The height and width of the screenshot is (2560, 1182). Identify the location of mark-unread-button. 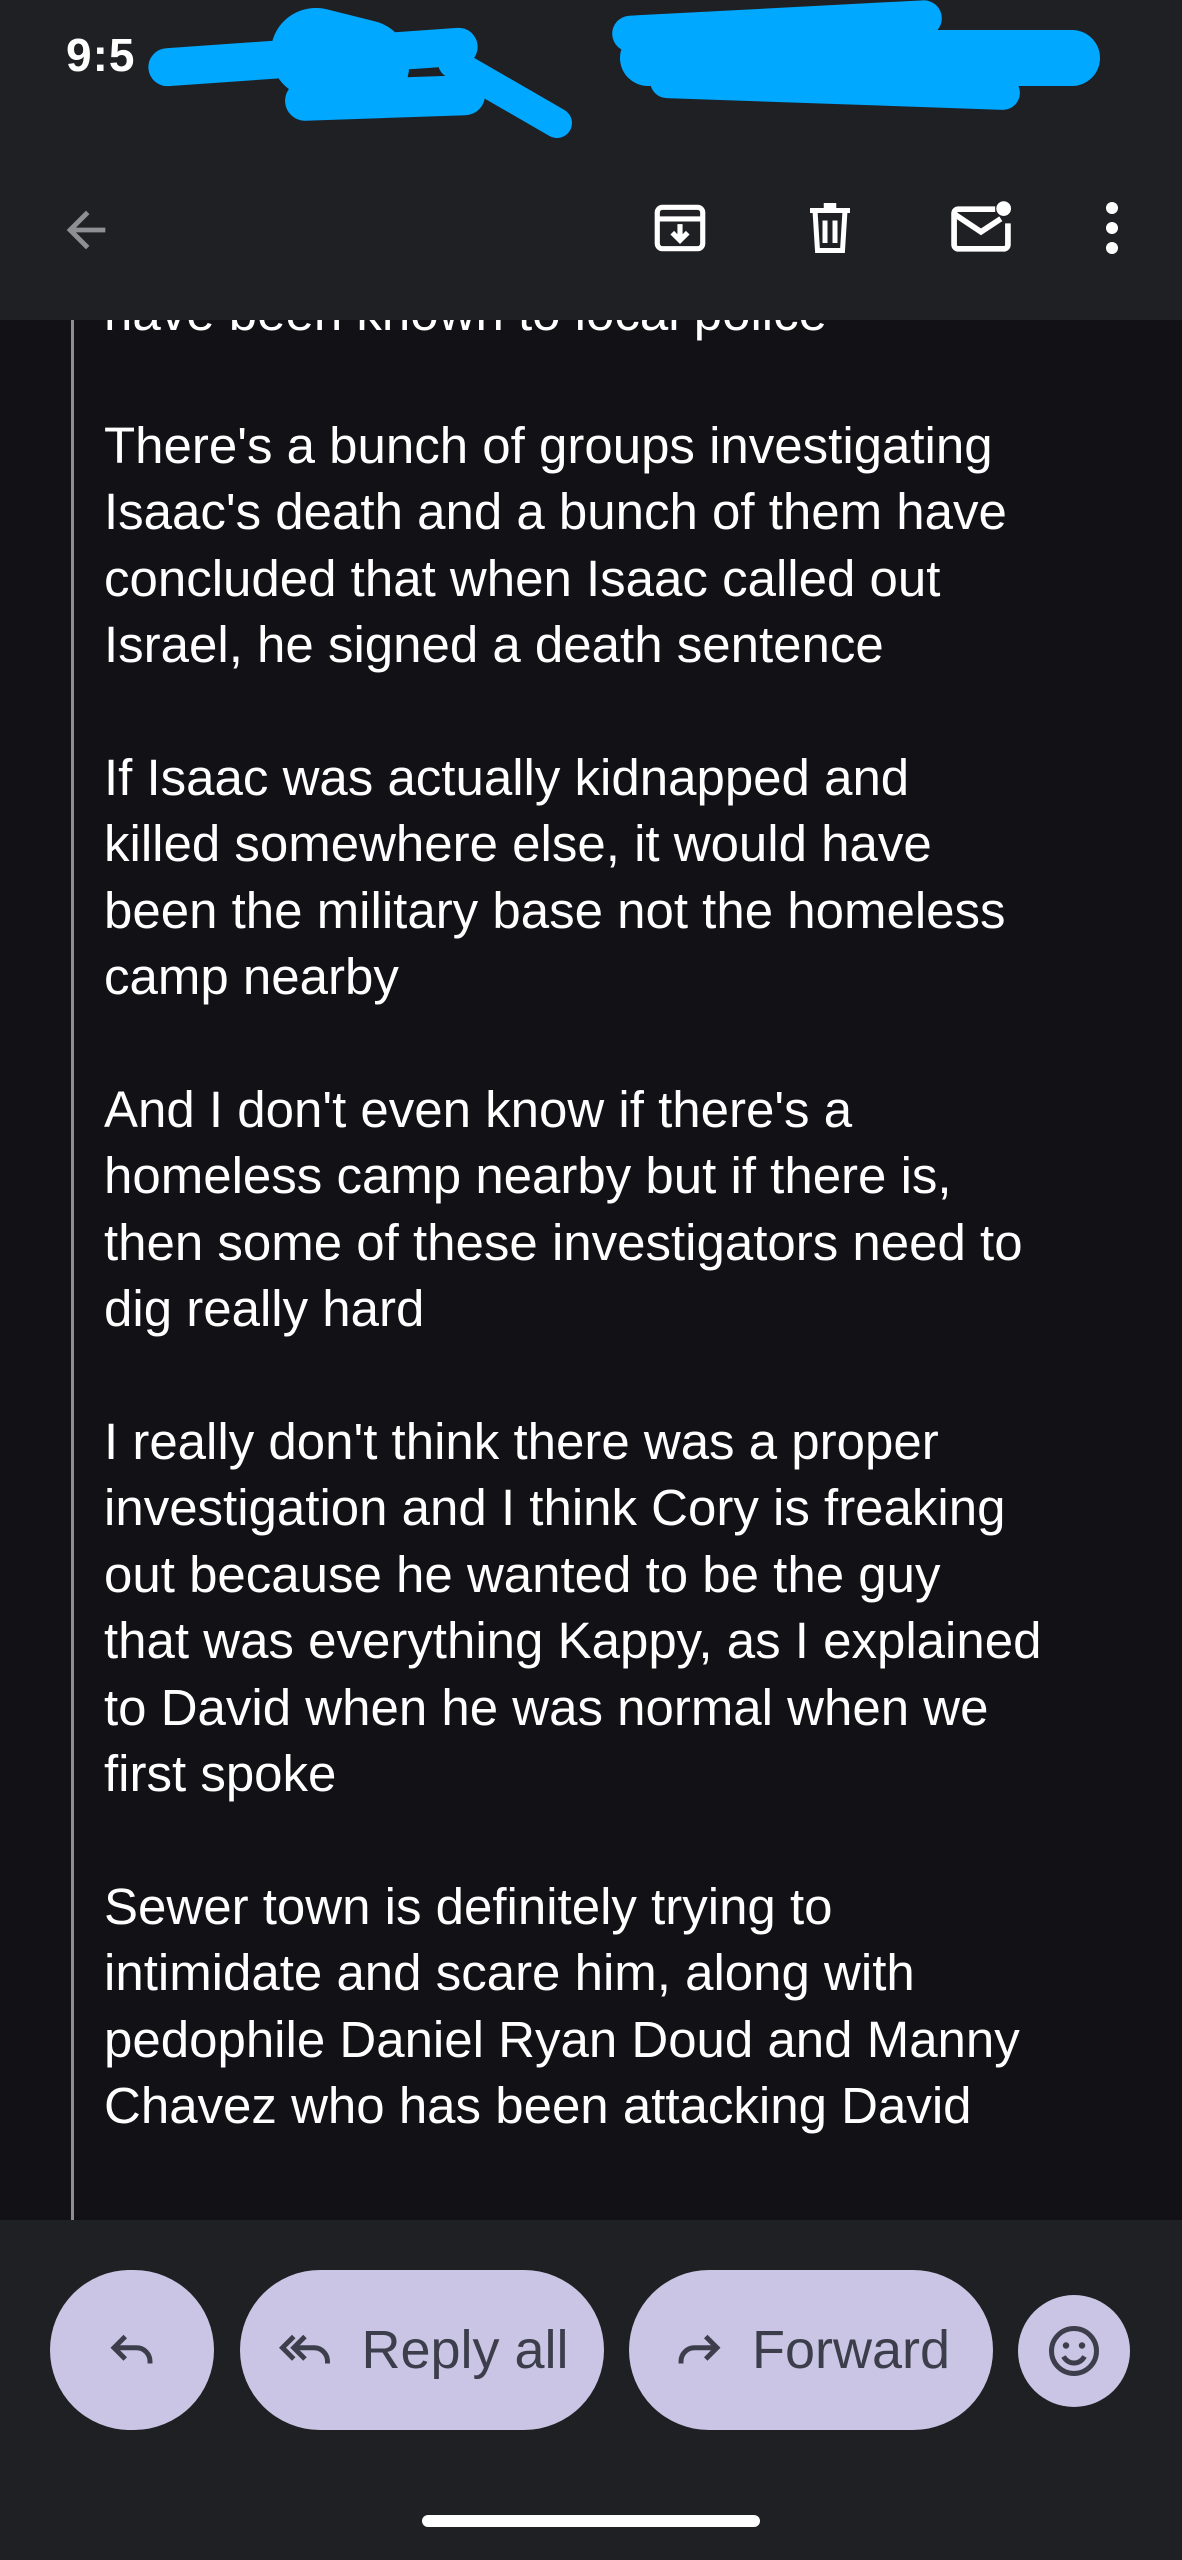
(981, 229).